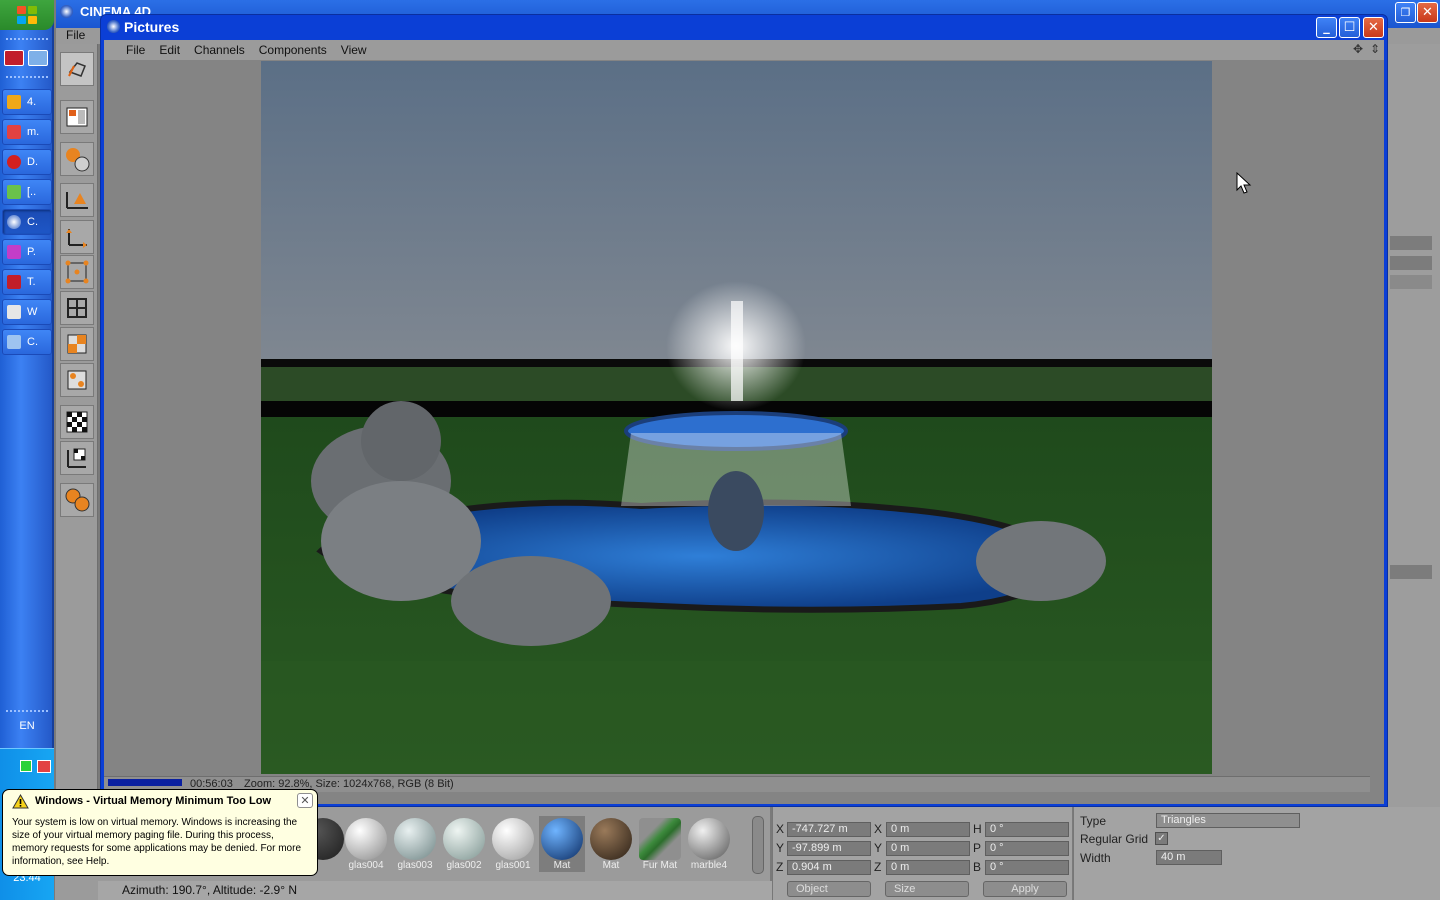  What do you see at coordinates (77, 117) in the screenshot?
I see `layout-tool` at bounding box center [77, 117].